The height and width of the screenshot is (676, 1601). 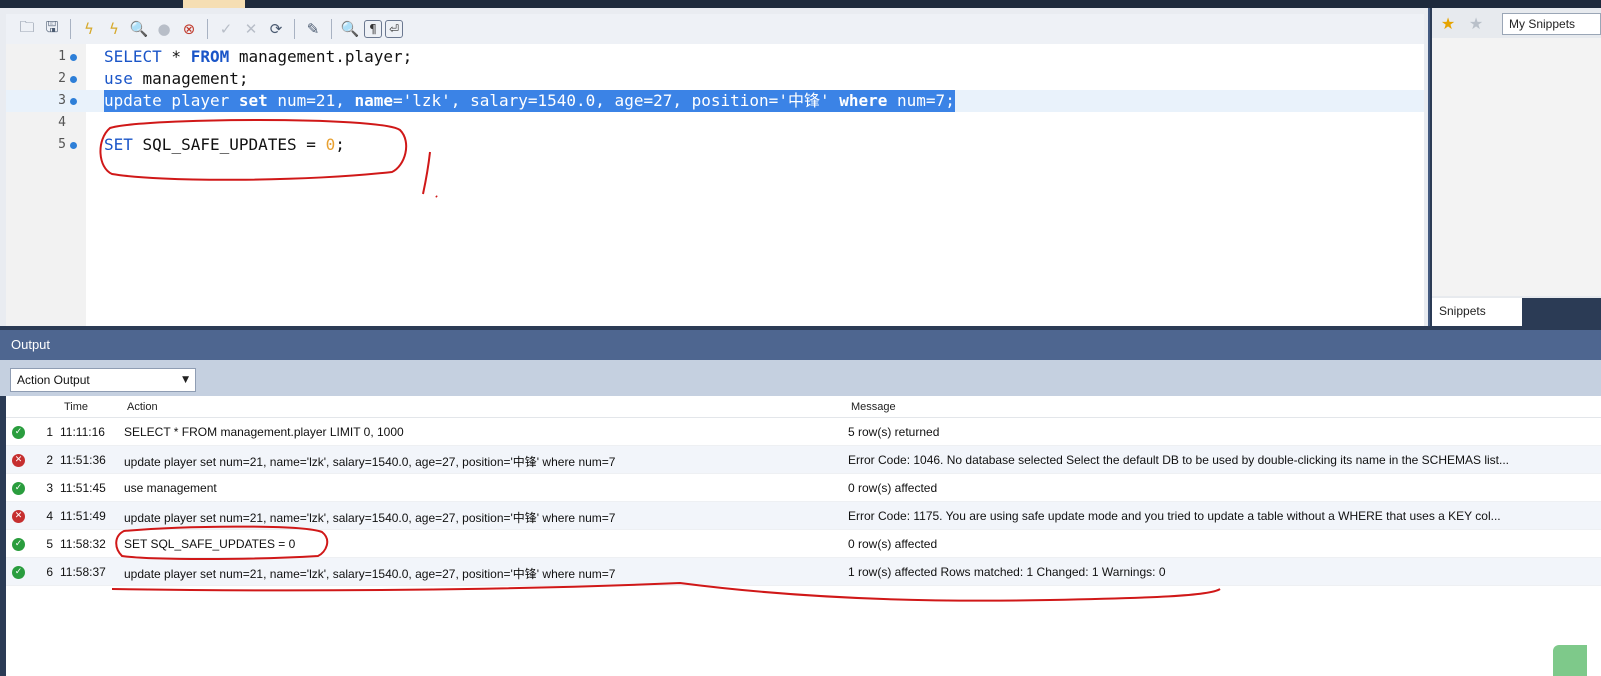 What do you see at coordinates (373, 29) in the screenshot?
I see `invisibles-icon: ¶` at bounding box center [373, 29].